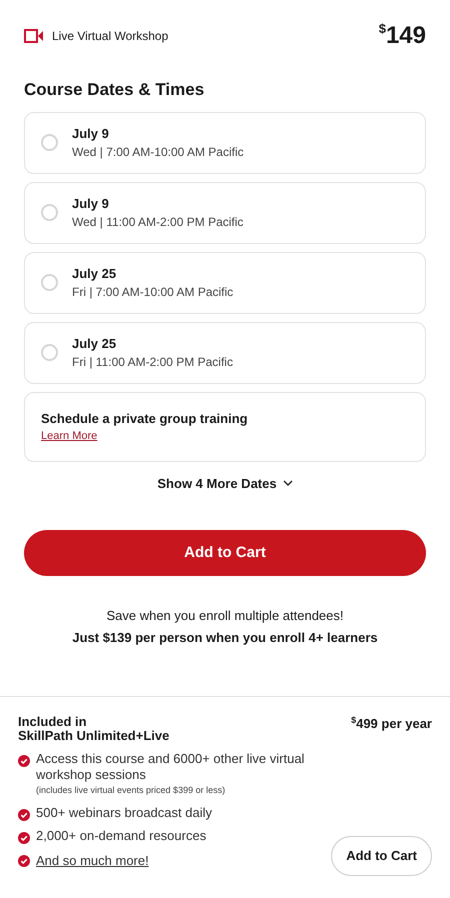 Image resolution: width=450 pixels, height=898 pixels. What do you see at coordinates (131, 790) in the screenshot?
I see `feature-note: (includes live virtual events priced $399 or less)` at bounding box center [131, 790].